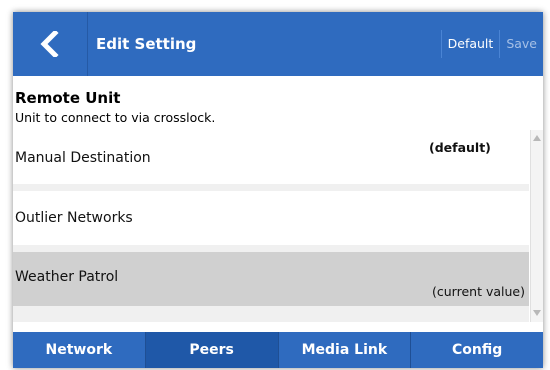  Describe the element at coordinates (83, 158) in the screenshot. I see `option-label: Manual Destination` at that location.